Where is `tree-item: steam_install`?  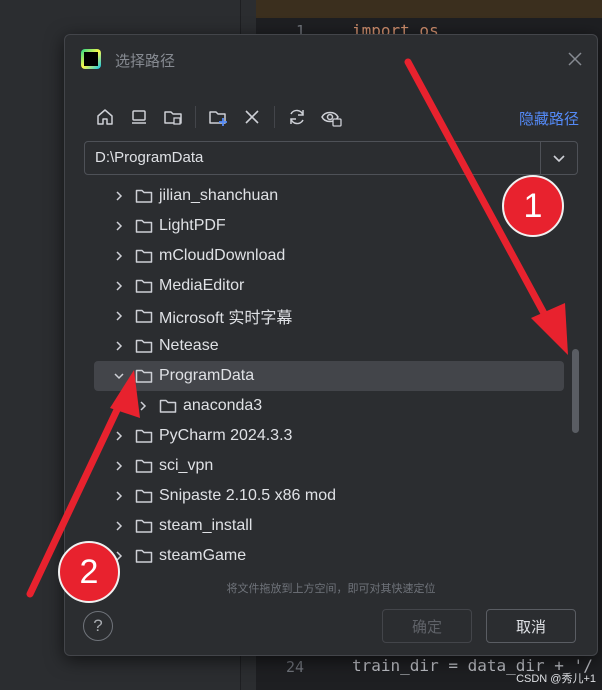
tree-item: steam_install is located at coordinates (329, 526).